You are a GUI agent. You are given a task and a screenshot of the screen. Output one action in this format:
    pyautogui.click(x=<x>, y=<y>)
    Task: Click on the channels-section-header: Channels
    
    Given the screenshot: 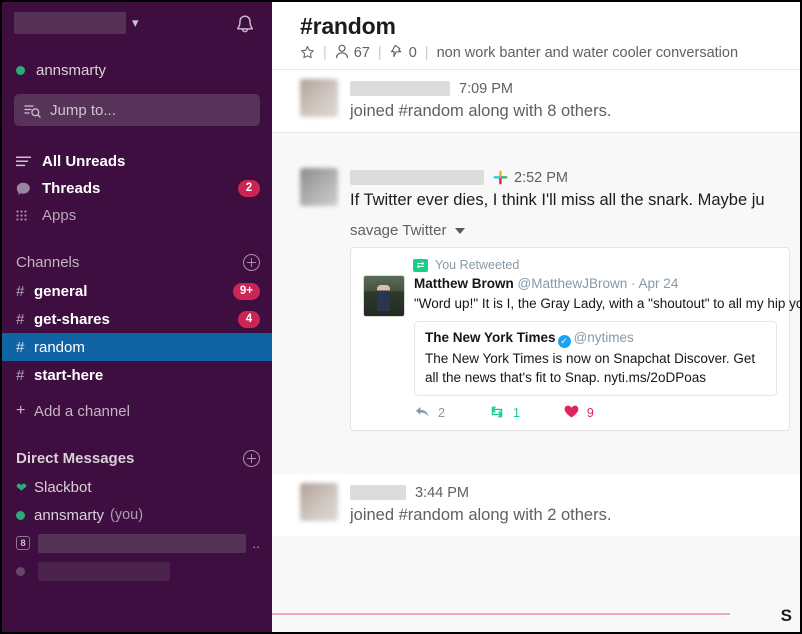 What is the action you would take?
    pyautogui.click(x=137, y=262)
    